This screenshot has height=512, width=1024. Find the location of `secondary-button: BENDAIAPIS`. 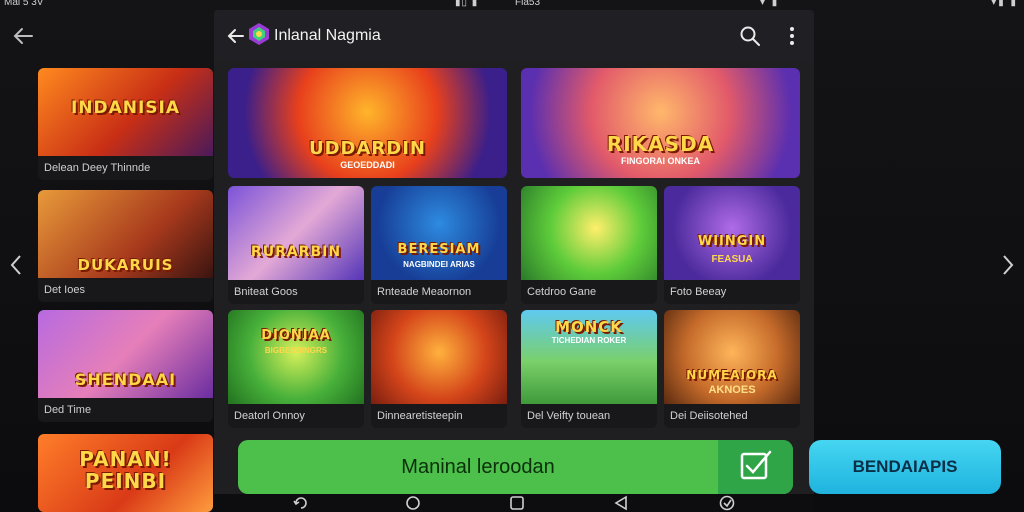

secondary-button: BENDAIAPIS is located at coordinates (905, 467).